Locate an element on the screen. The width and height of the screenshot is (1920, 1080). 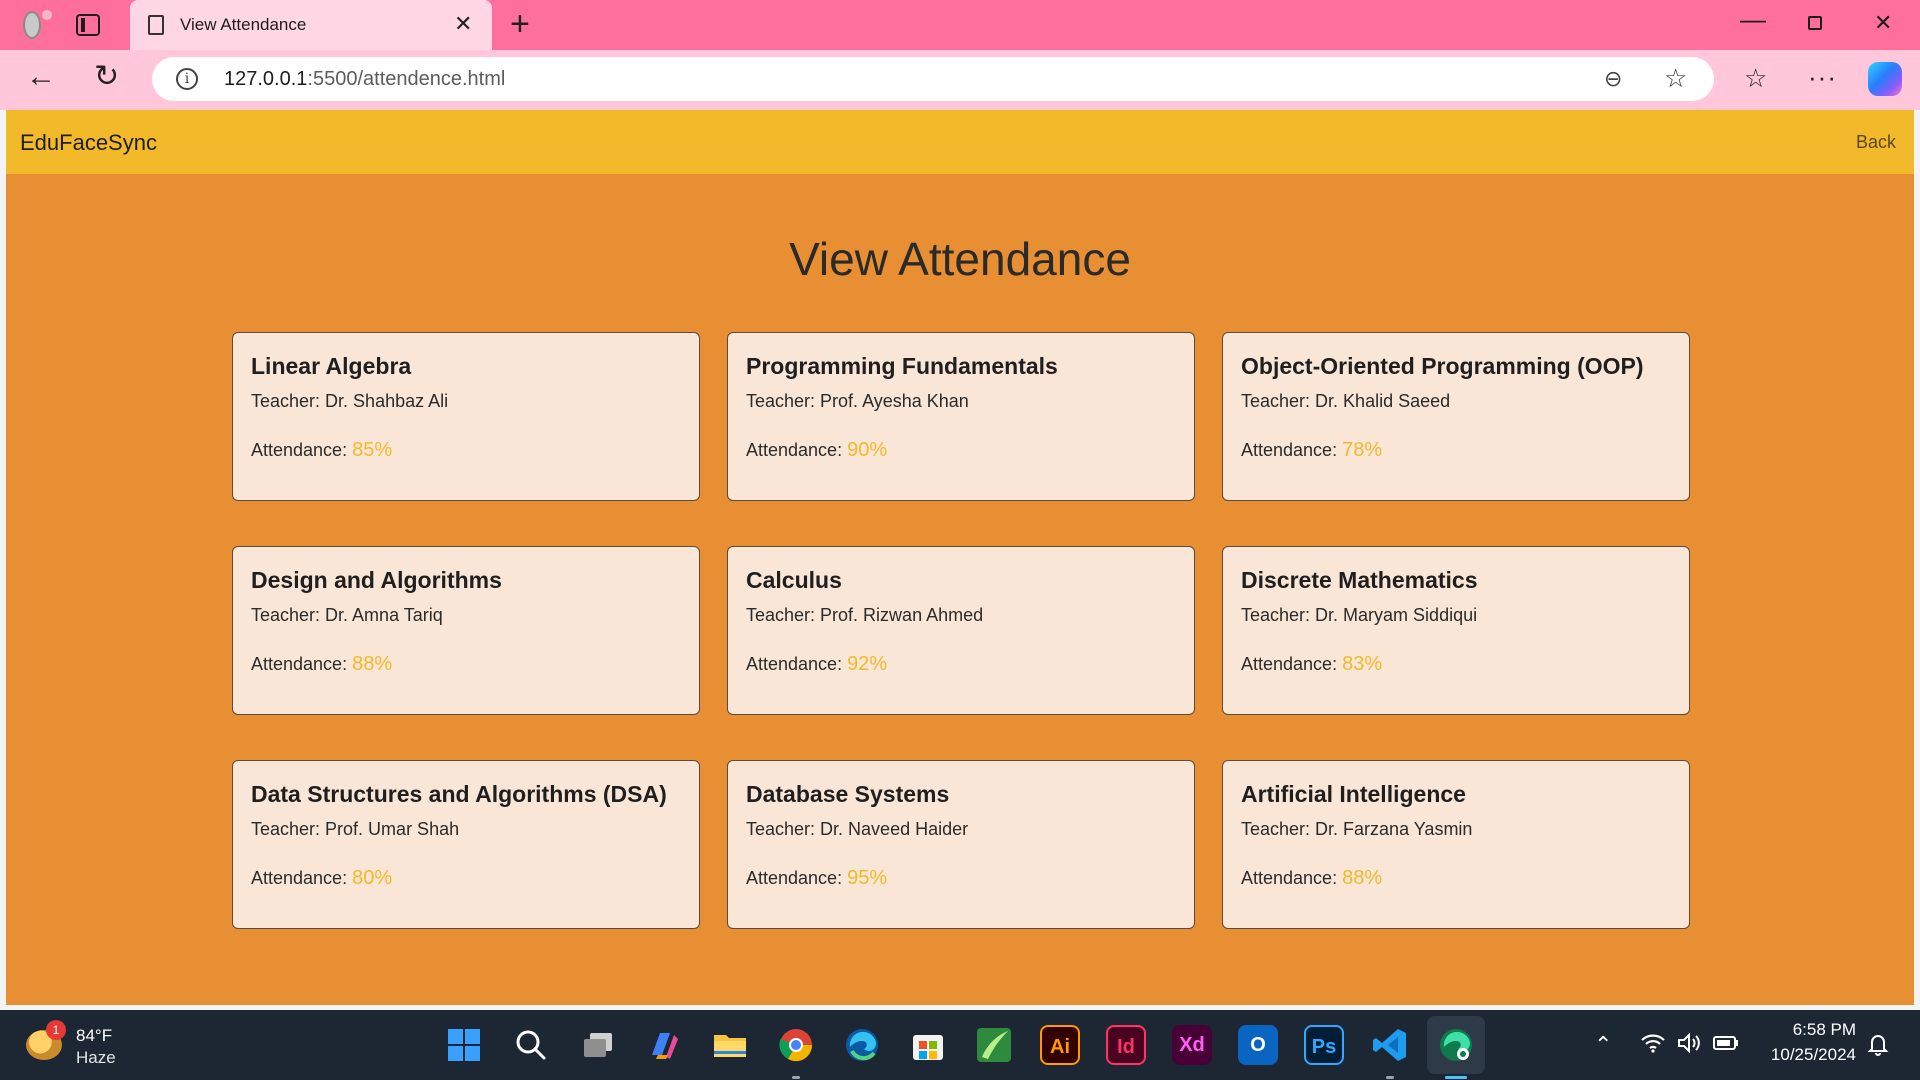
brand-logo-text: EduFaceSync is located at coordinates (88, 143).